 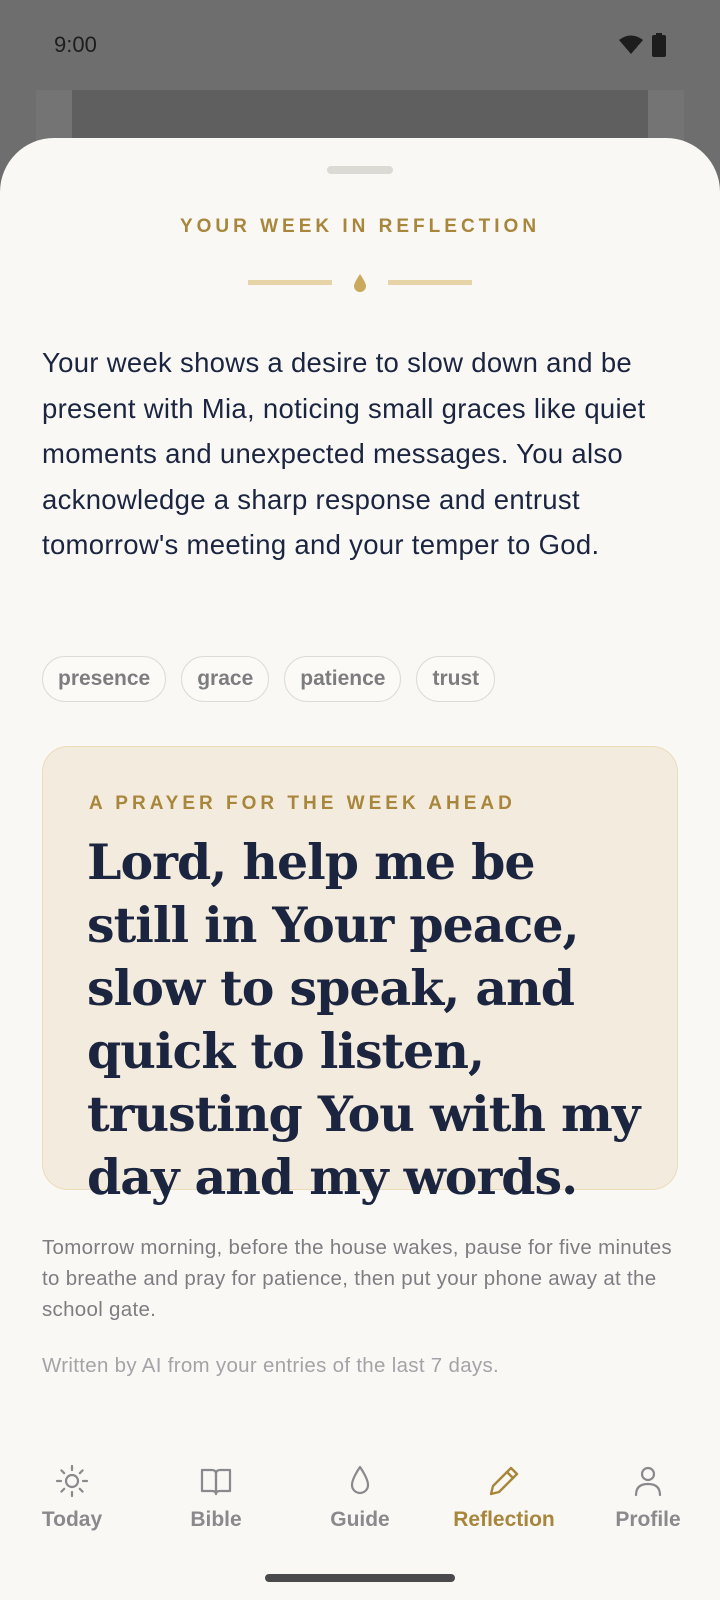 What do you see at coordinates (648, 1481) in the screenshot?
I see `person-icon` at bounding box center [648, 1481].